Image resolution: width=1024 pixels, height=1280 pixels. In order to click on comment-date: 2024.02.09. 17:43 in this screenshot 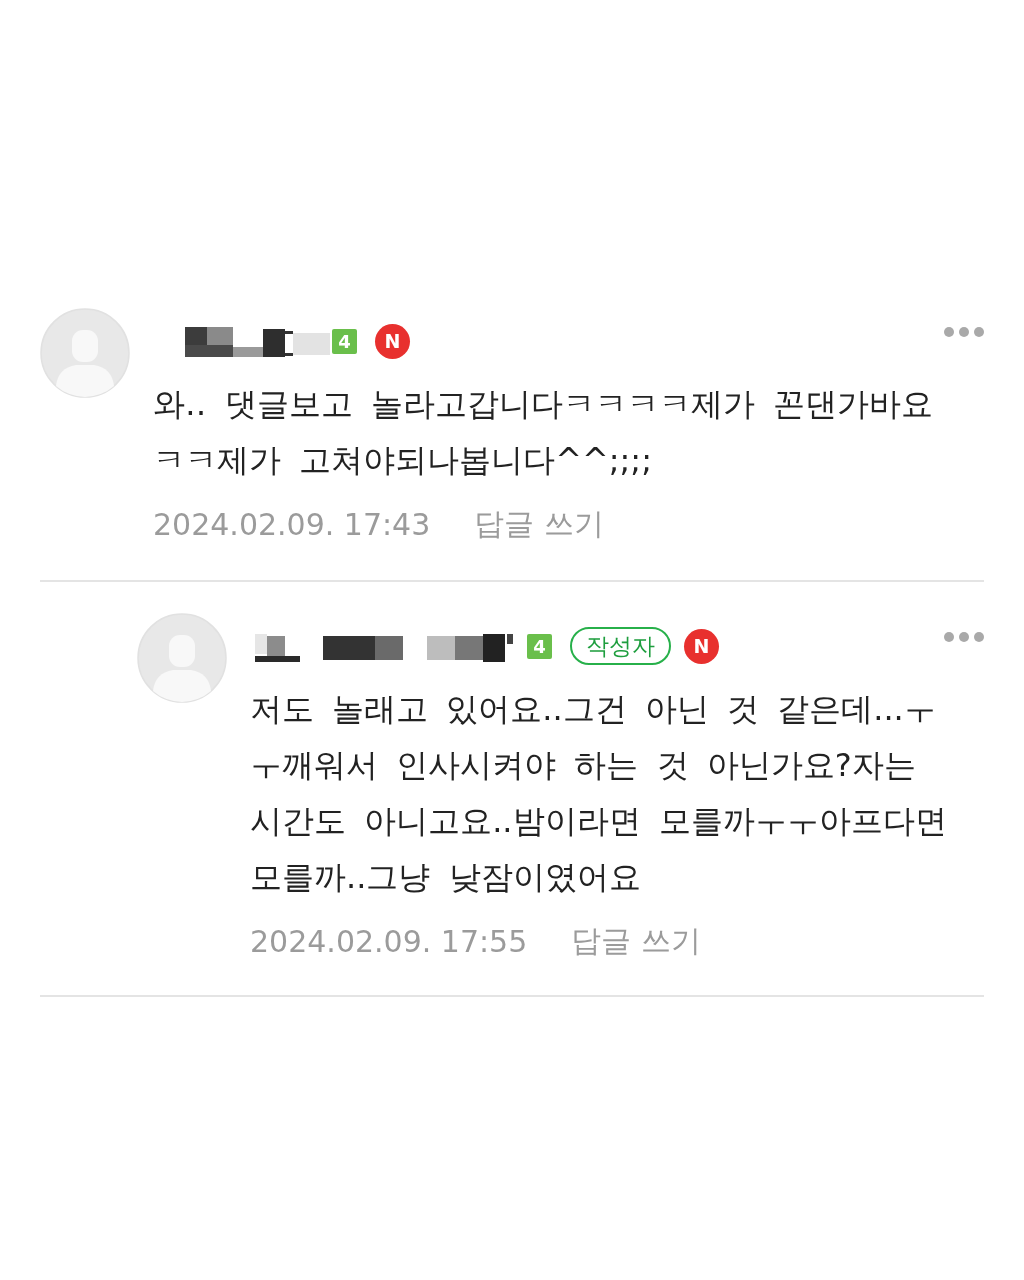, I will do `click(292, 524)`.